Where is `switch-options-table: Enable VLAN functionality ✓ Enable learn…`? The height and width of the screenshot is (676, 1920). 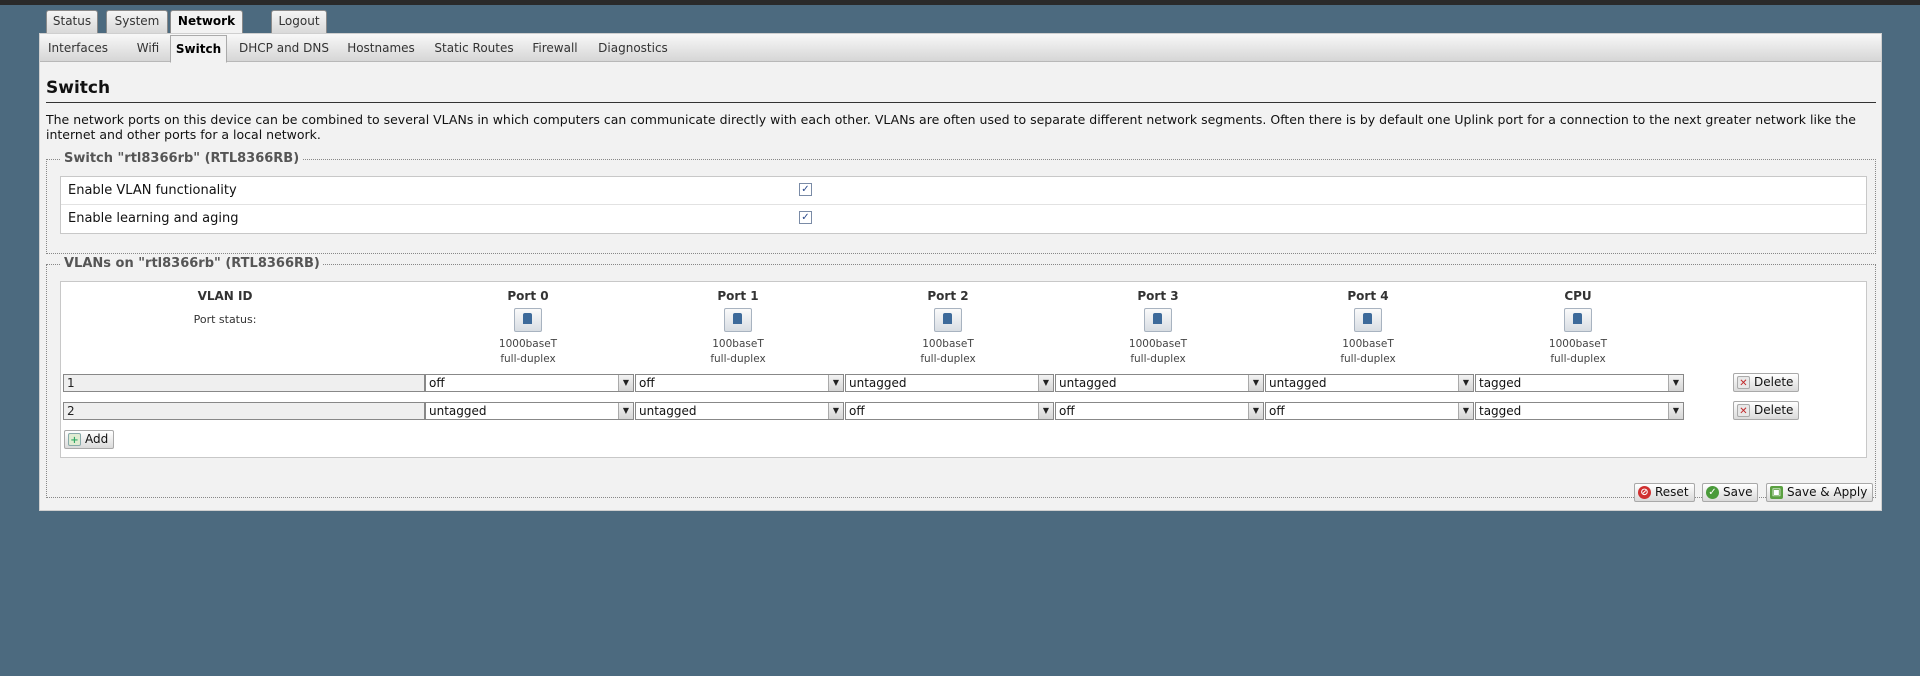 switch-options-table: Enable VLAN functionality ✓ Enable learn… is located at coordinates (963, 205).